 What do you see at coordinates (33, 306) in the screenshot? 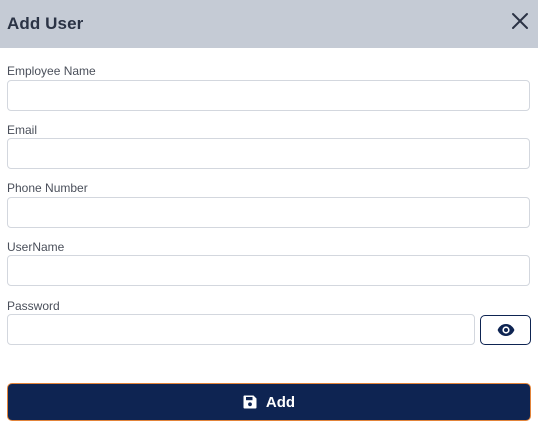
I see `password-label: Password` at bounding box center [33, 306].